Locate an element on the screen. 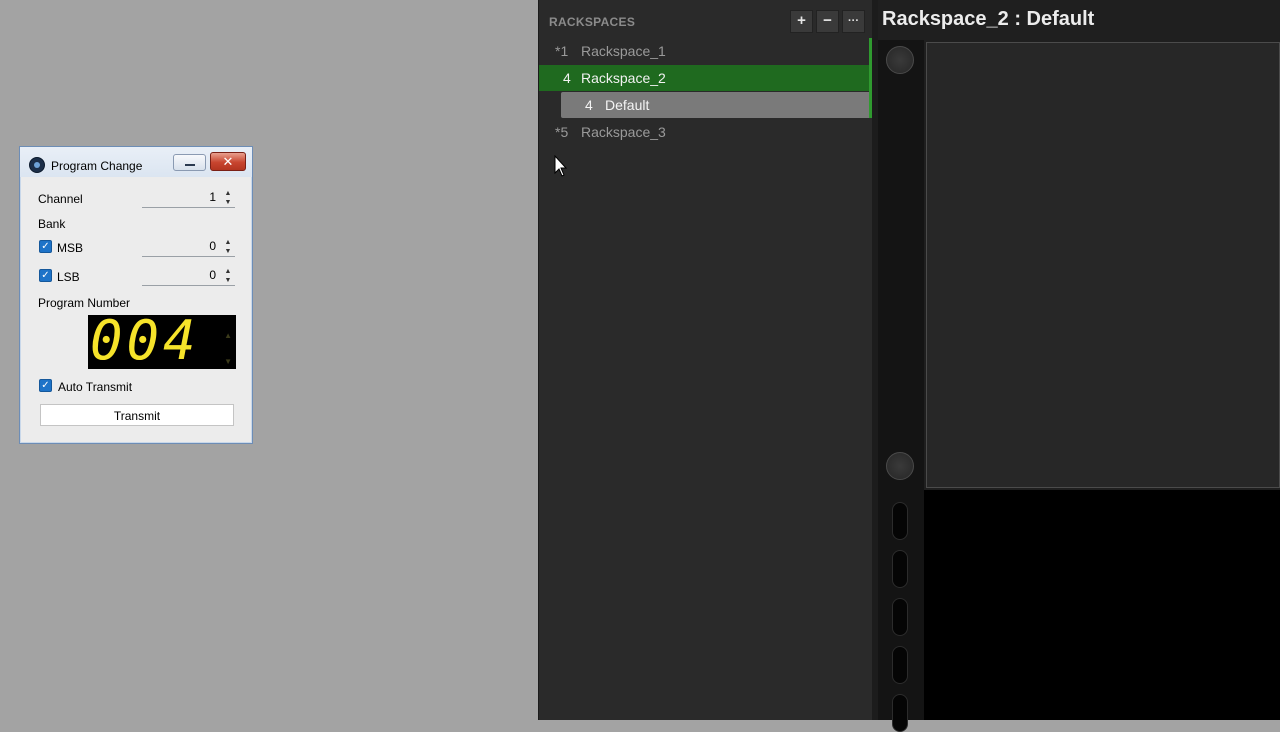 Image resolution: width=1280 pixels, height=732 pixels. rackspace-item-2: 4 Rackspace_2 is located at coordinates (705, 78).